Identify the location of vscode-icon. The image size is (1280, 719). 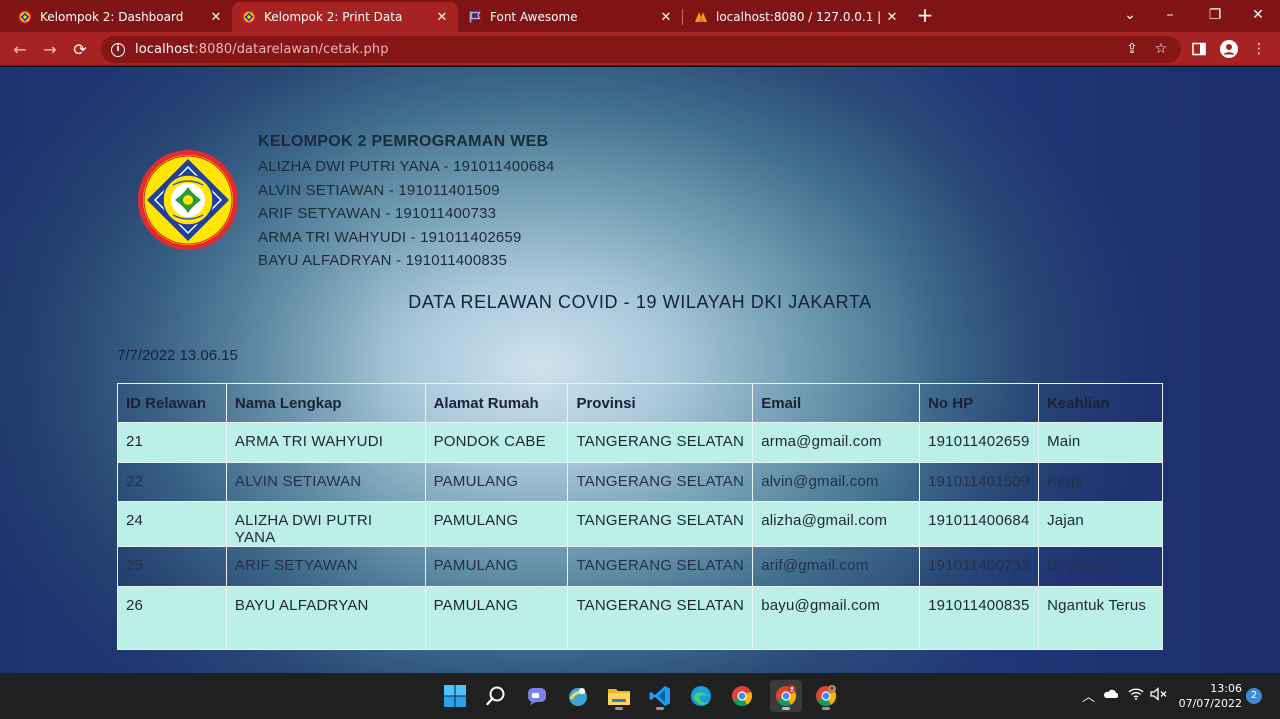
(660, 696).